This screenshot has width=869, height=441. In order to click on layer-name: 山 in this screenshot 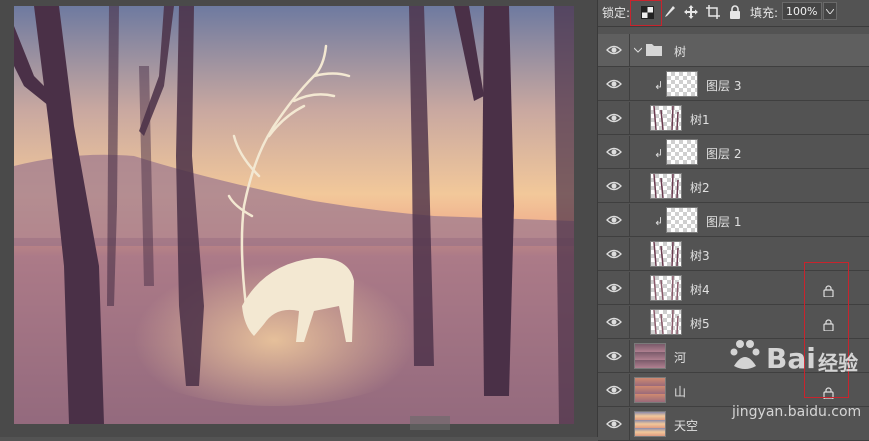, I will do `click(680, 391)`.